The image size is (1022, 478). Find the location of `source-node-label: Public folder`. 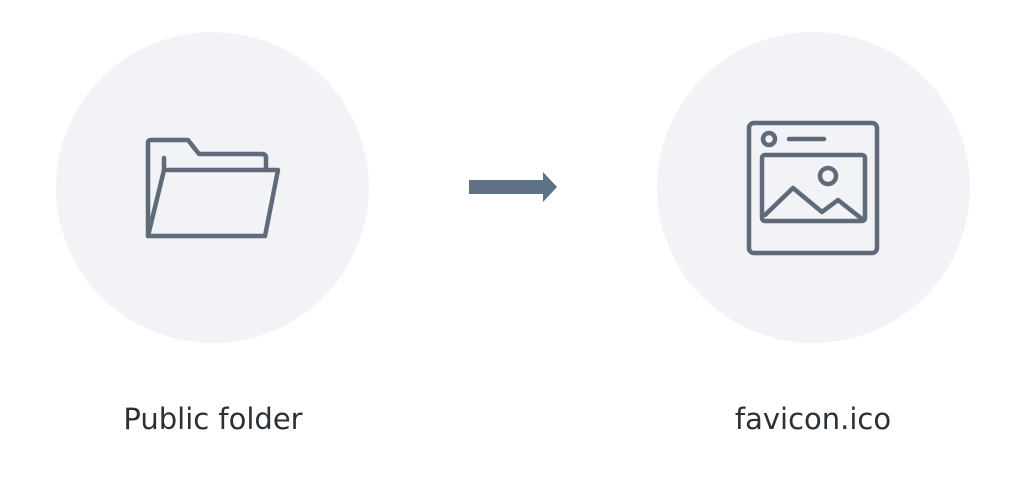

source-node-label: Public folder is located at coordinates (213, 419).